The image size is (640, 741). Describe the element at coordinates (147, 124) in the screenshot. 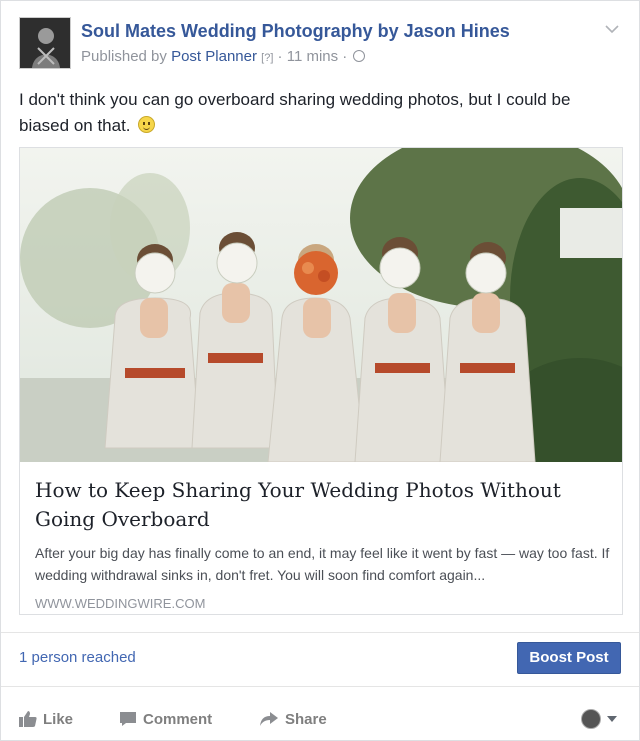

I see `smiley-emoji-icon` at that location.